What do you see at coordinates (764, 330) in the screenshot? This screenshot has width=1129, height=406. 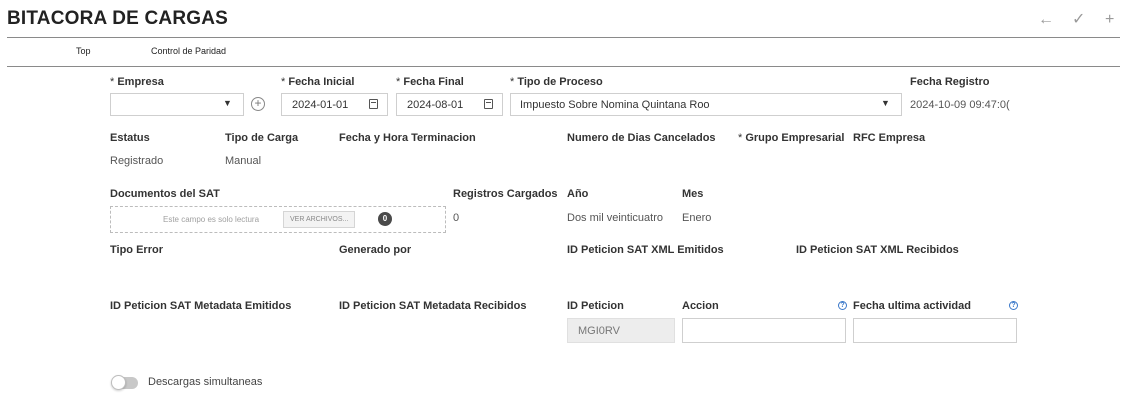 I see `accion-input` at bounding box center [764, 330].